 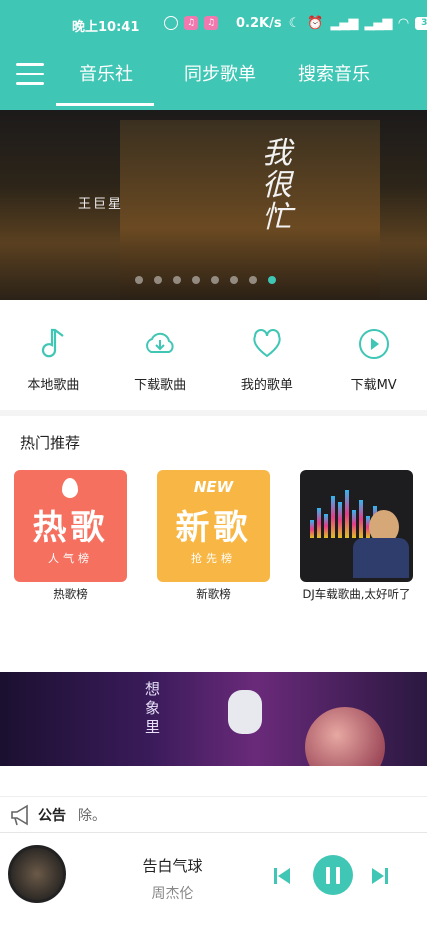 I want to click on dj-songs-thumb, so click(x=356, y=526).